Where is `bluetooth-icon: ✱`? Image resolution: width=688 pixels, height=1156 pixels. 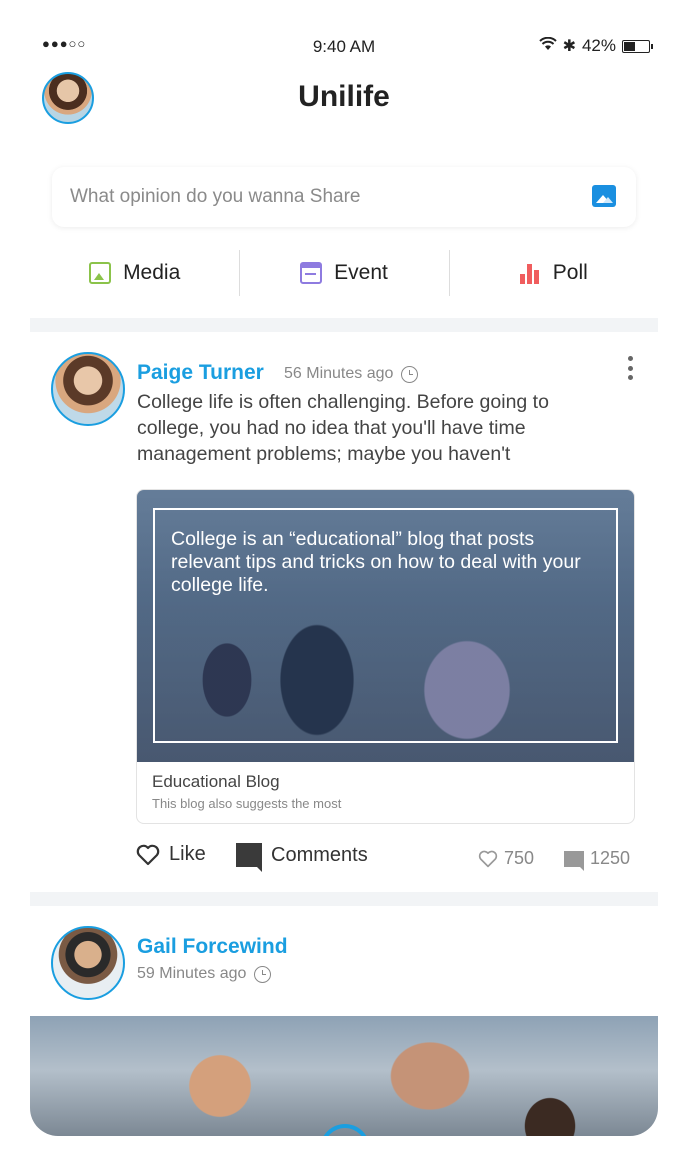
bluetooth-icon: ✱ is located at coordinates (569, 46).